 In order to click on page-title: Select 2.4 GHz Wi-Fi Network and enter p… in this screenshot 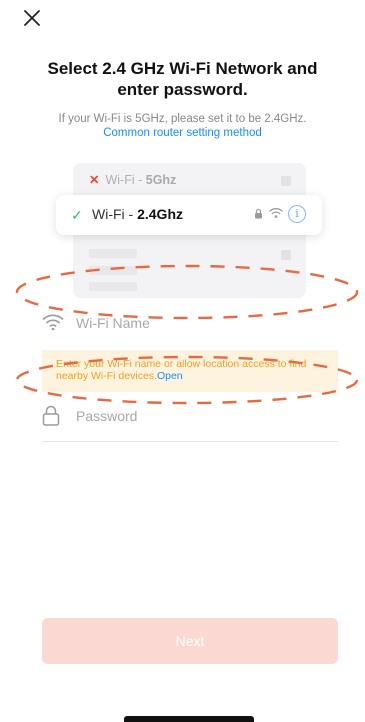, I will do `click(182, 79)`.